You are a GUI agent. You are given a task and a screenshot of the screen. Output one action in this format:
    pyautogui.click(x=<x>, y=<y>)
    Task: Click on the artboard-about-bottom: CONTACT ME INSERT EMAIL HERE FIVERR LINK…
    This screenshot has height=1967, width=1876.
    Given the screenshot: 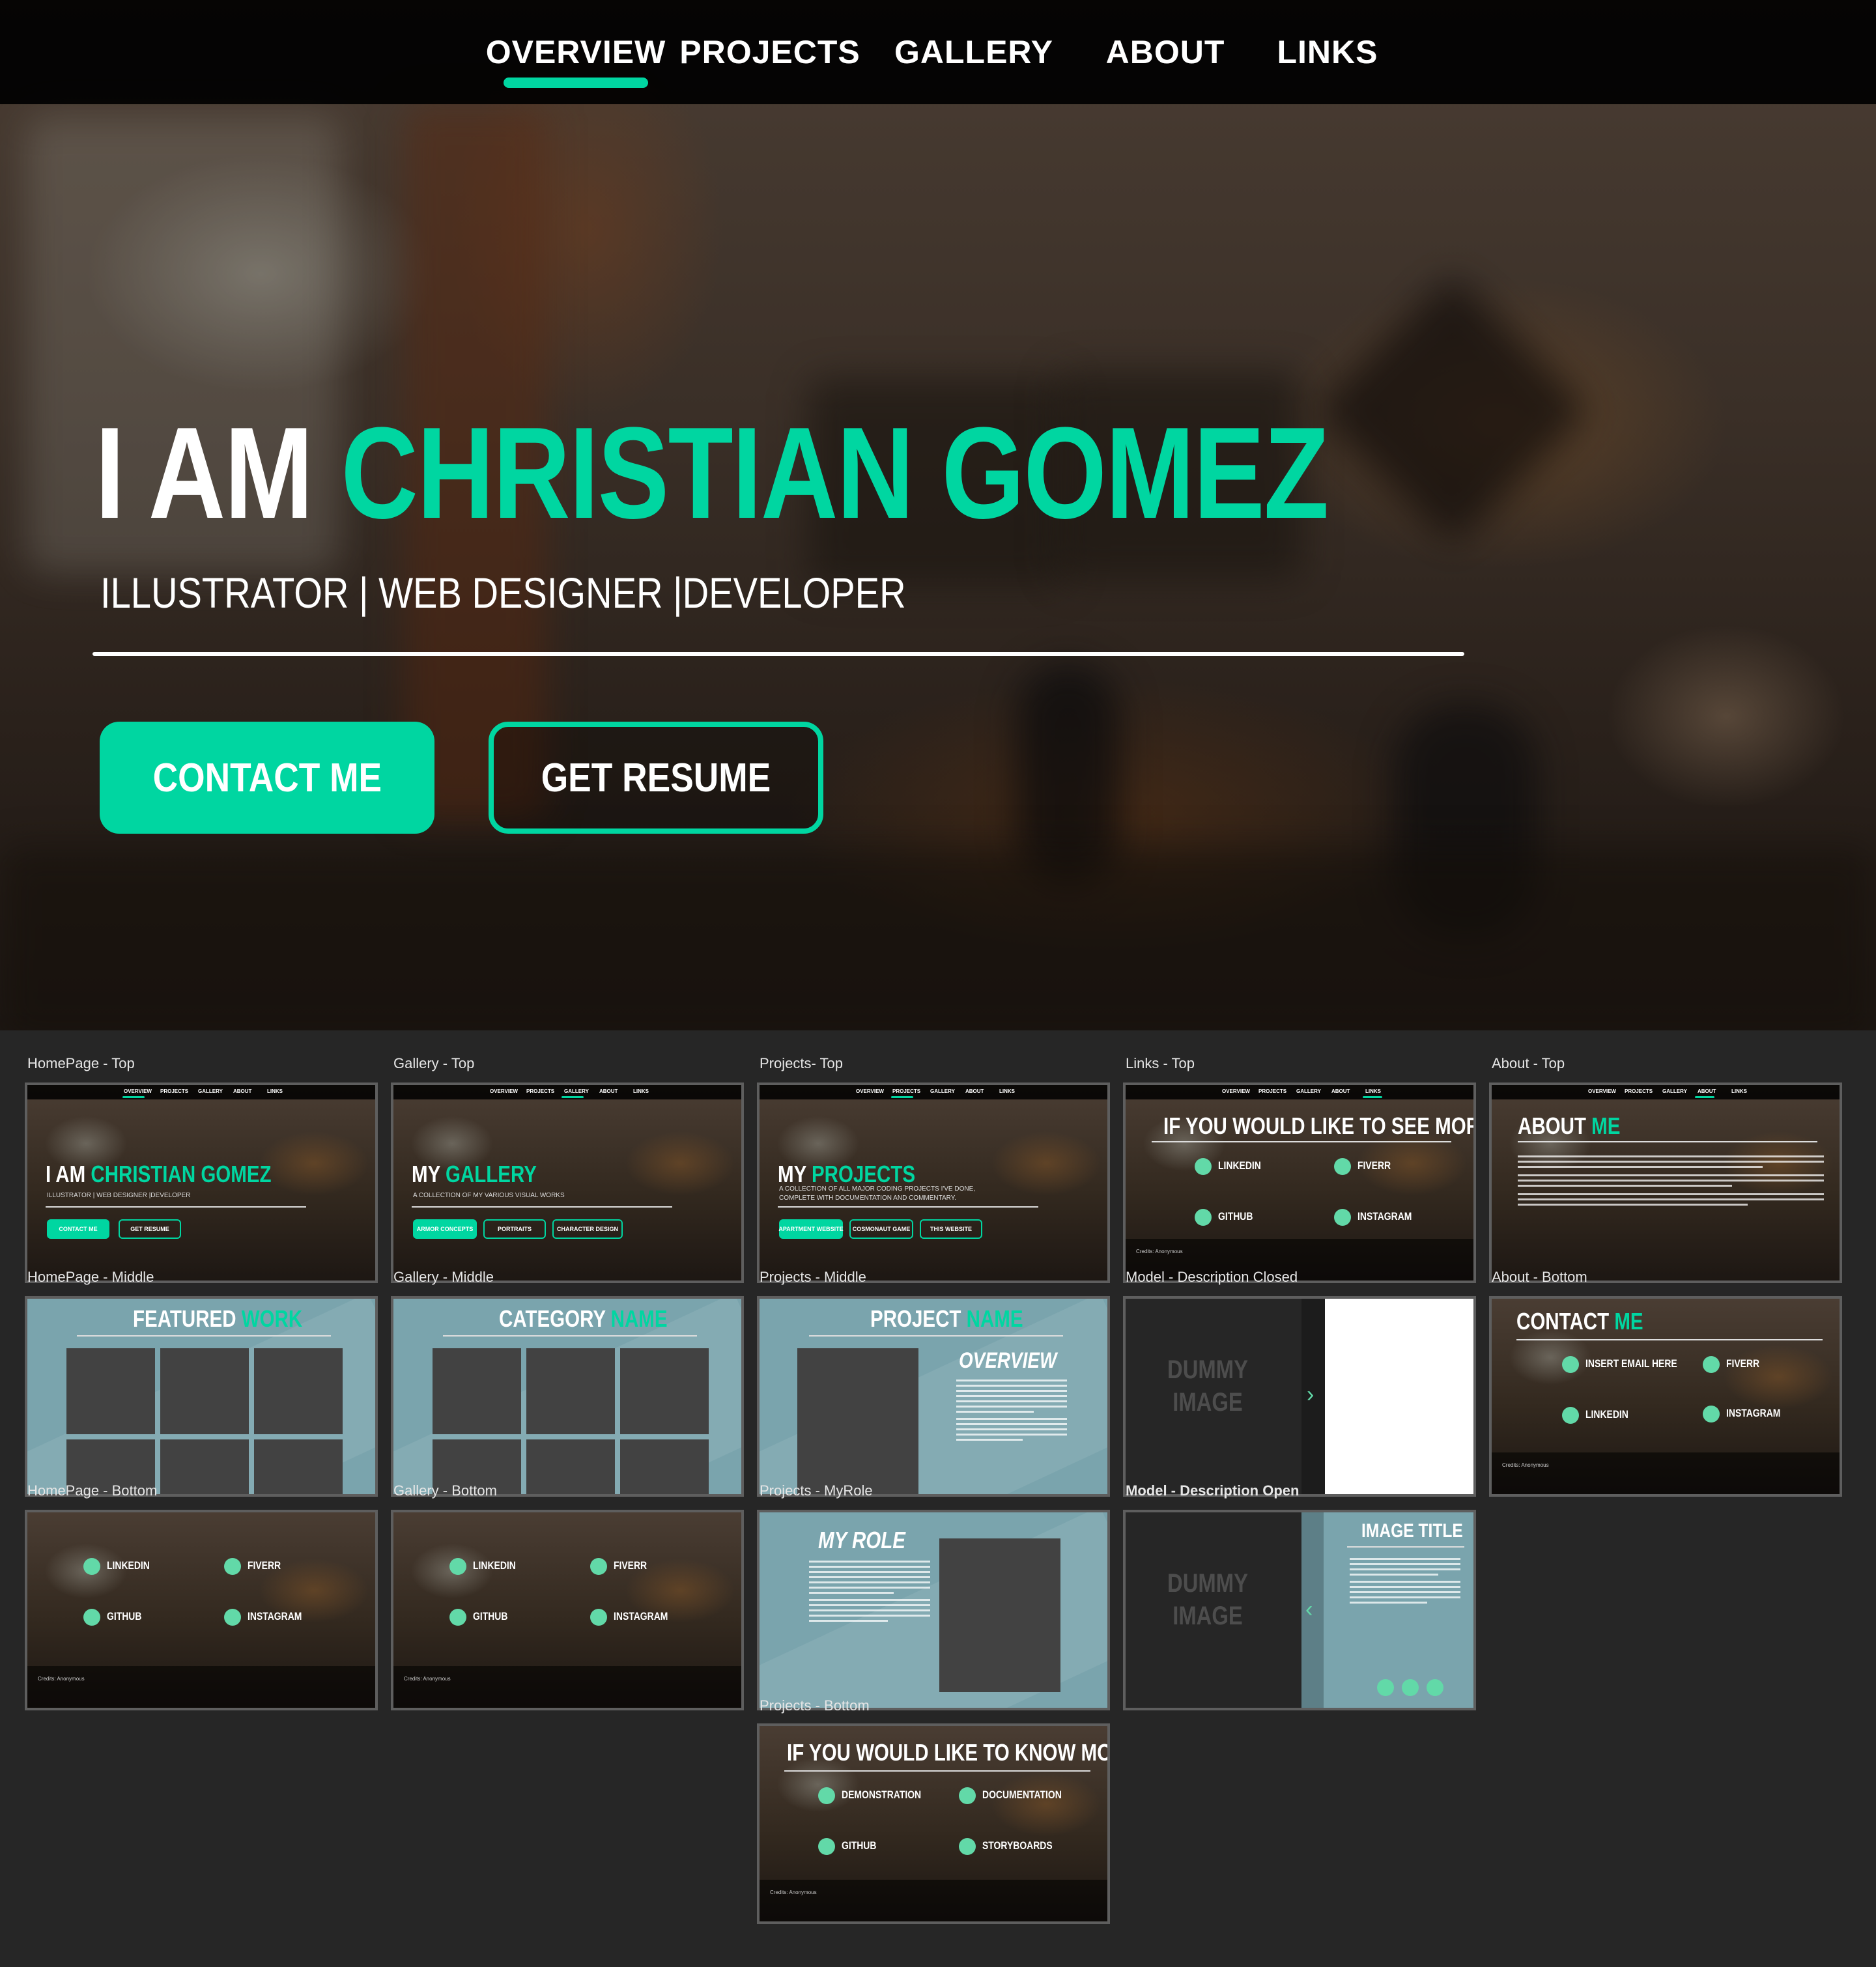 What is the action you would take?
    pyautogui.click(x=1665, y=1396)
    